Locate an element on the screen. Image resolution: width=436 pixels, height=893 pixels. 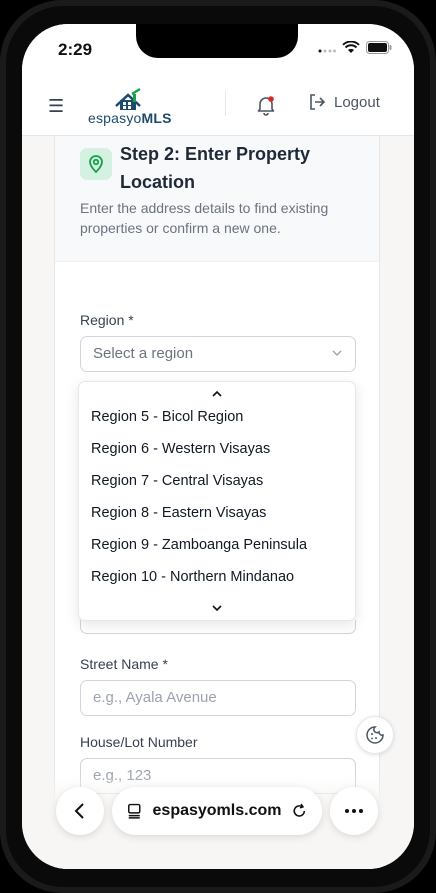
dynamic-island is located at coordinates (217, 41).